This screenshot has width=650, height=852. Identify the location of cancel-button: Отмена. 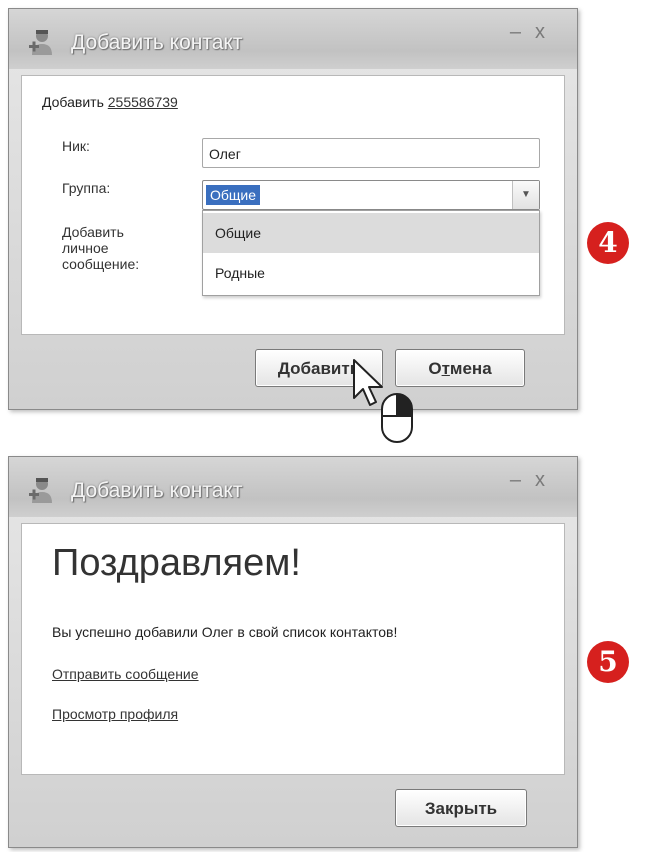
(460, 368).